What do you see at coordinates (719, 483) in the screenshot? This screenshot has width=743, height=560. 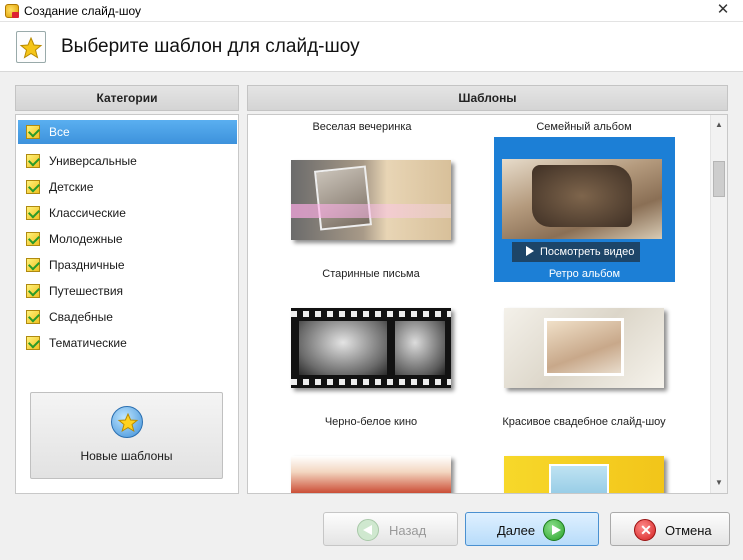 I see `scroll-down-icon: ▼` at bounding box center [719, 483].